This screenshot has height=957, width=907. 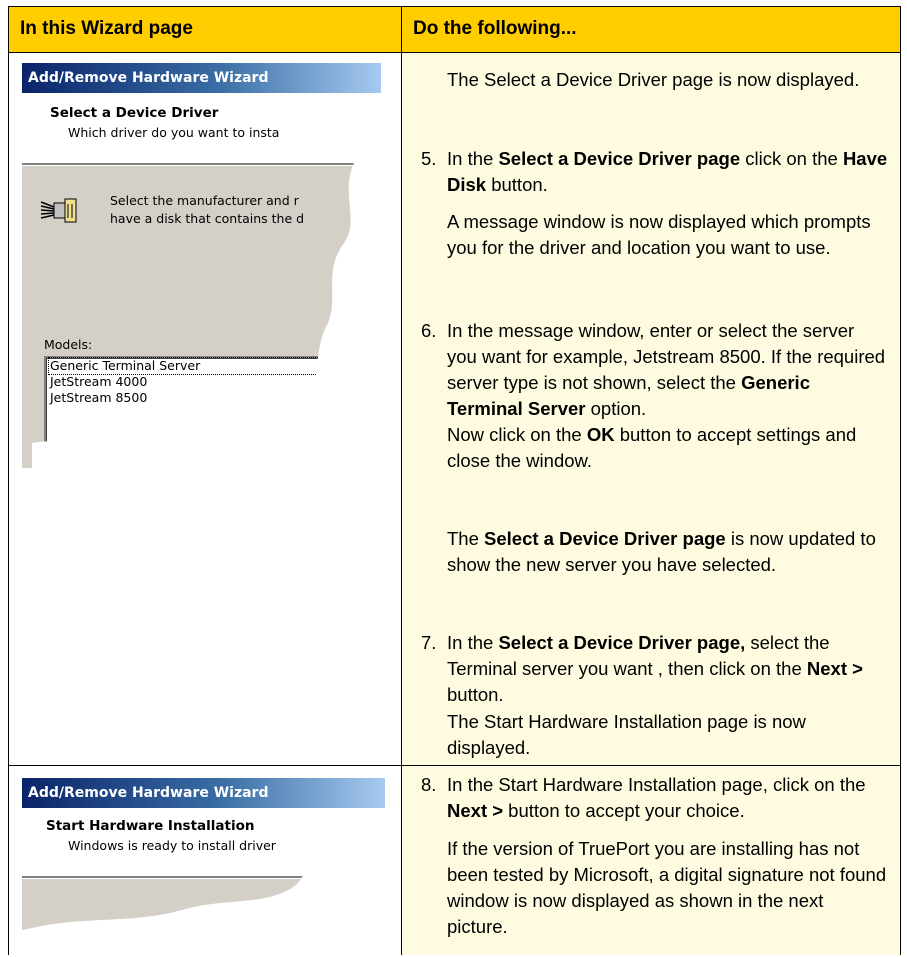 I want to click on step-6-number: 6., so click(x=429, y=330).